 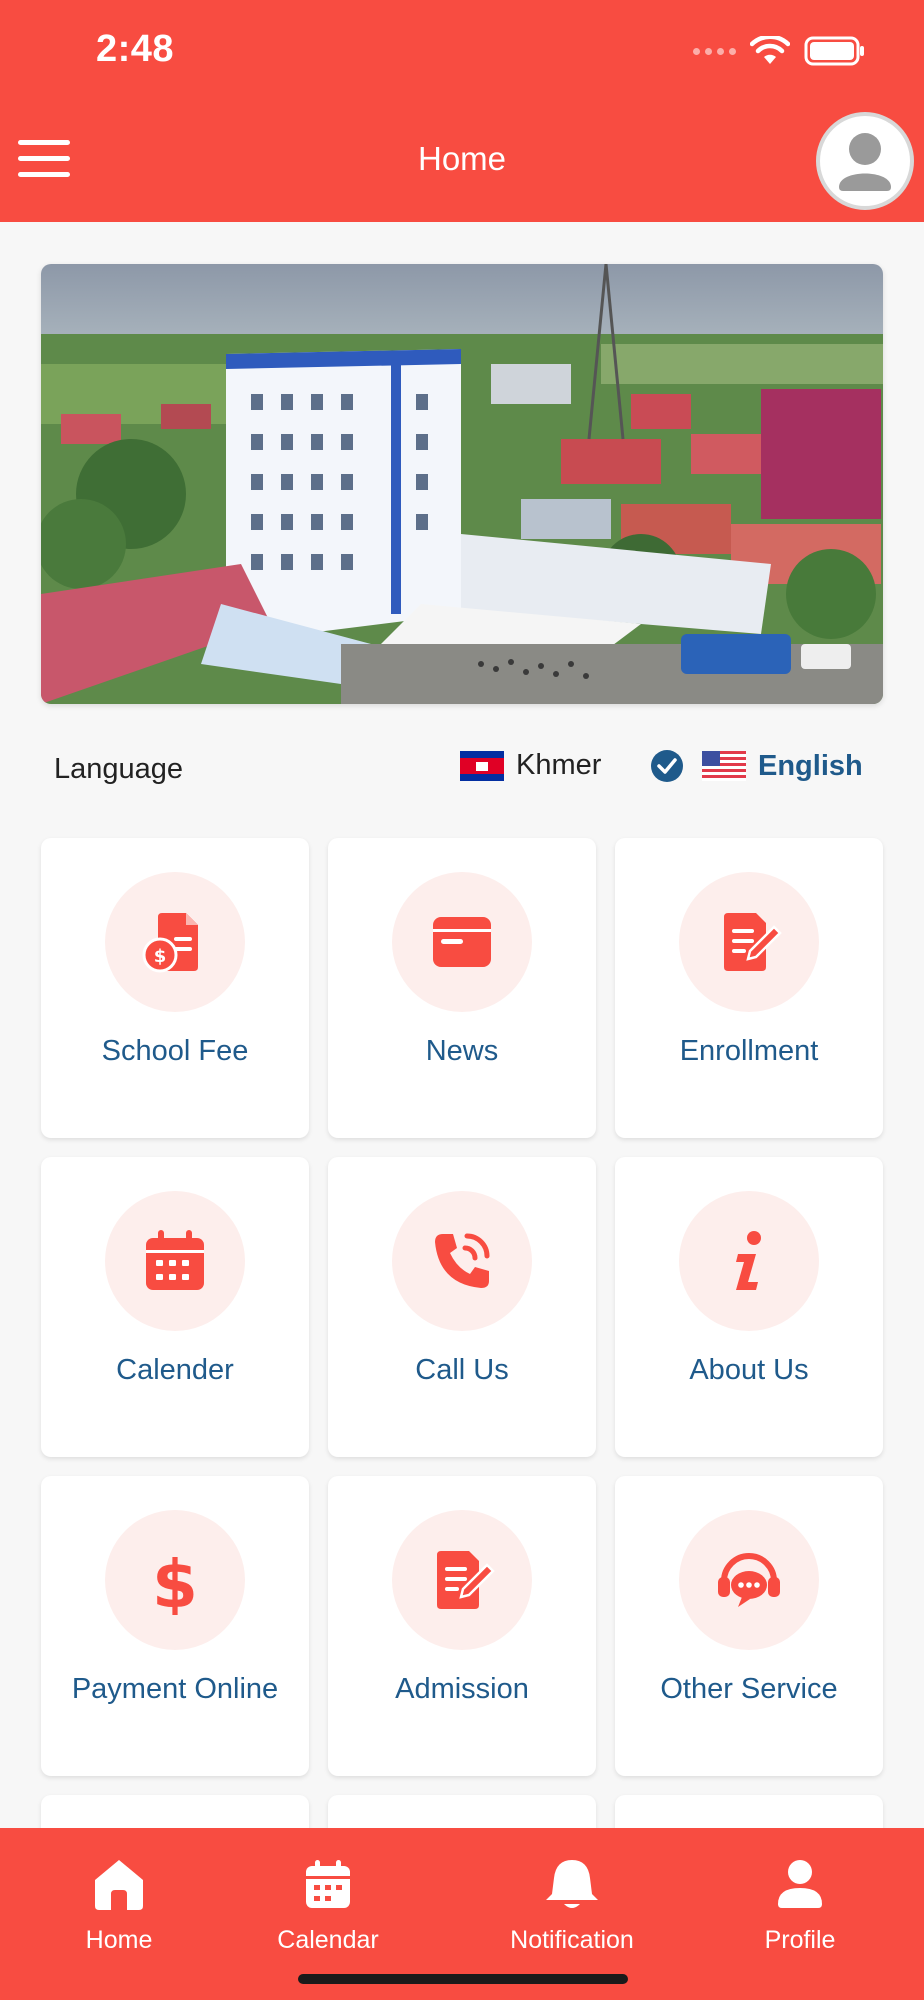 I want to click on app-header: 2:48 Home, so click(x=462, y=111).